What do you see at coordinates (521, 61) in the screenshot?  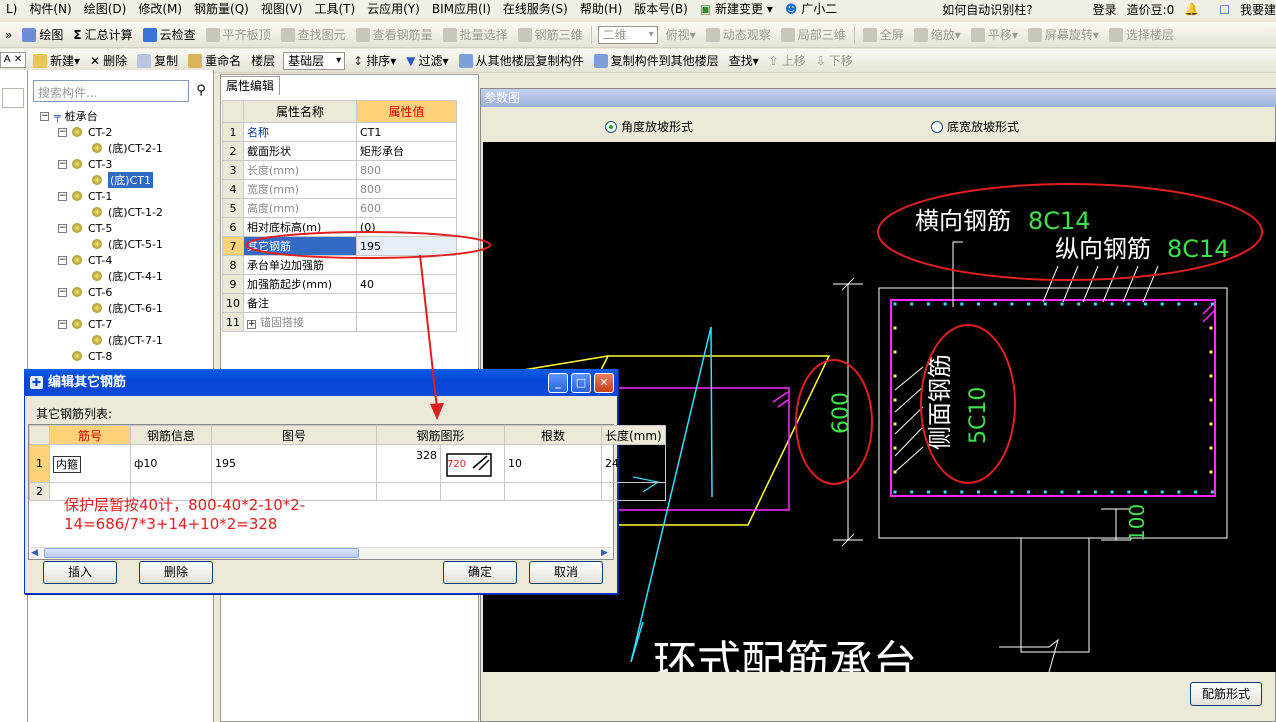 I see `copy-from-floor-button: 从其他楼层复制构件` at bounding box center [521, 61].